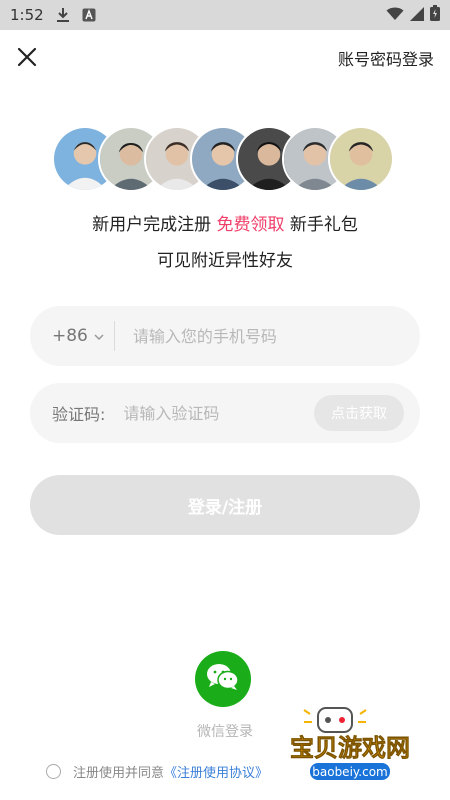  I want to click on promo-suffix: 新手礼包, so click(323, 225).